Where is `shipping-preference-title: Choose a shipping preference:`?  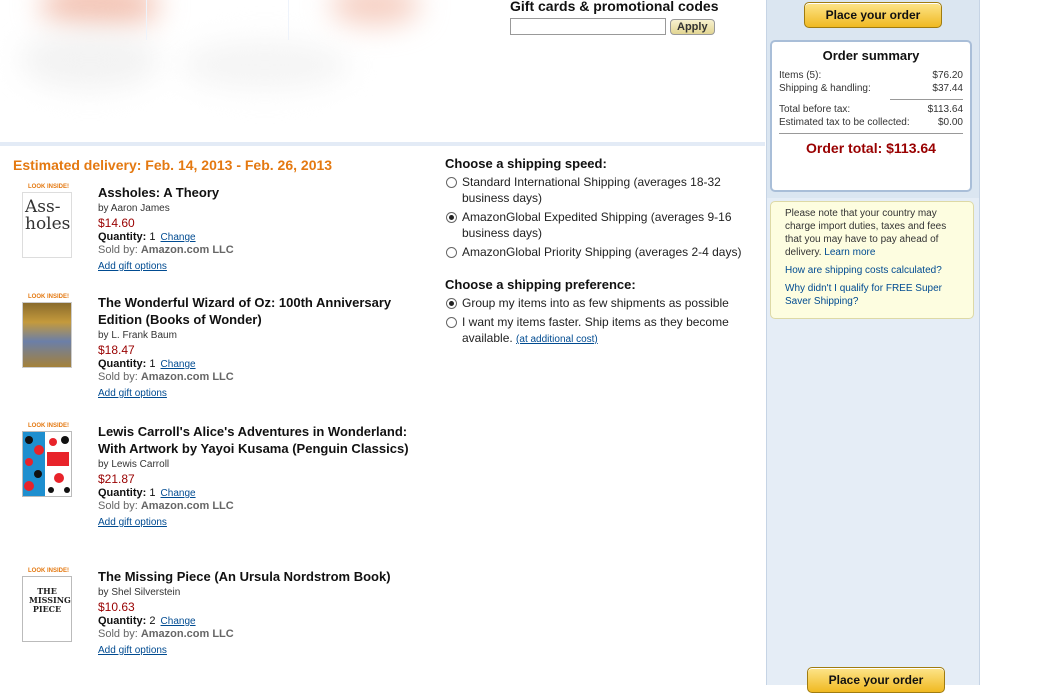 shipping-preference-title: Choose a shipping preference: is located at coordinates (540, 284).